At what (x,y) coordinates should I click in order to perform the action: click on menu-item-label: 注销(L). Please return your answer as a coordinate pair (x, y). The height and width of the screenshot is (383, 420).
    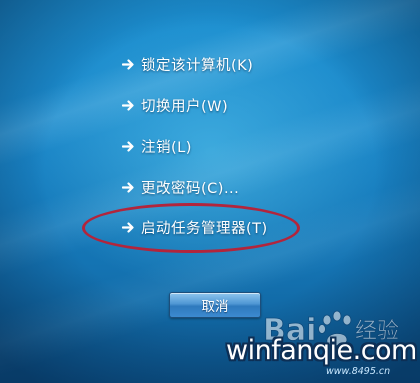
    Looking at the image, I should click on (166, 147).